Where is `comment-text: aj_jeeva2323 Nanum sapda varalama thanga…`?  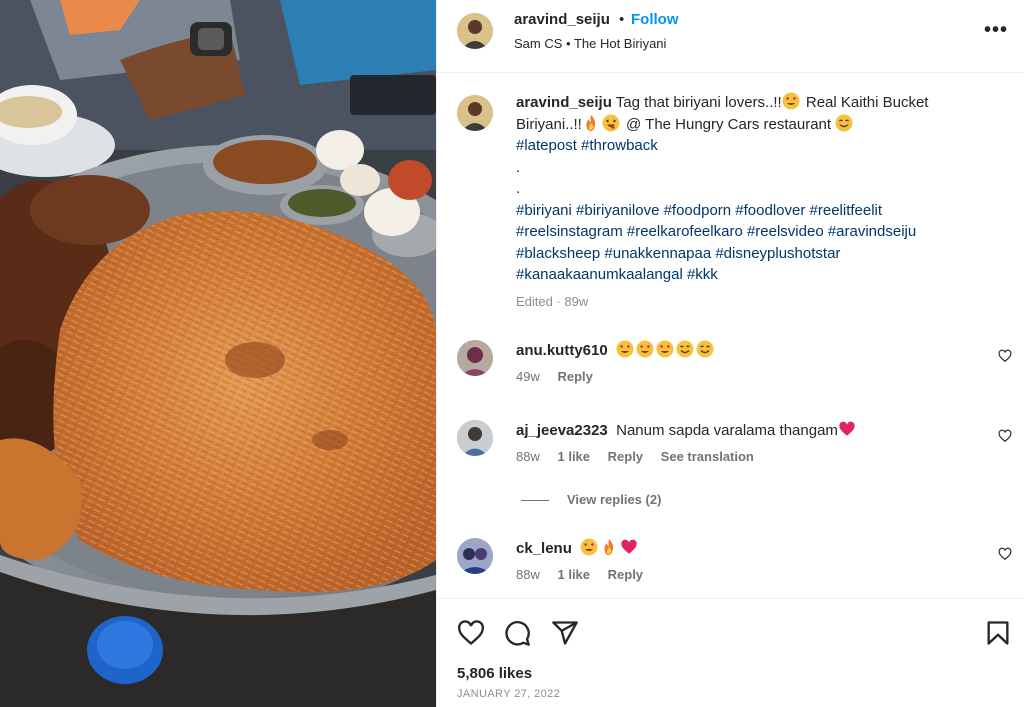
comment-text: aj_jeeva2323 Nanum sapda varalama thanga… is located at coordinates (687, 429).